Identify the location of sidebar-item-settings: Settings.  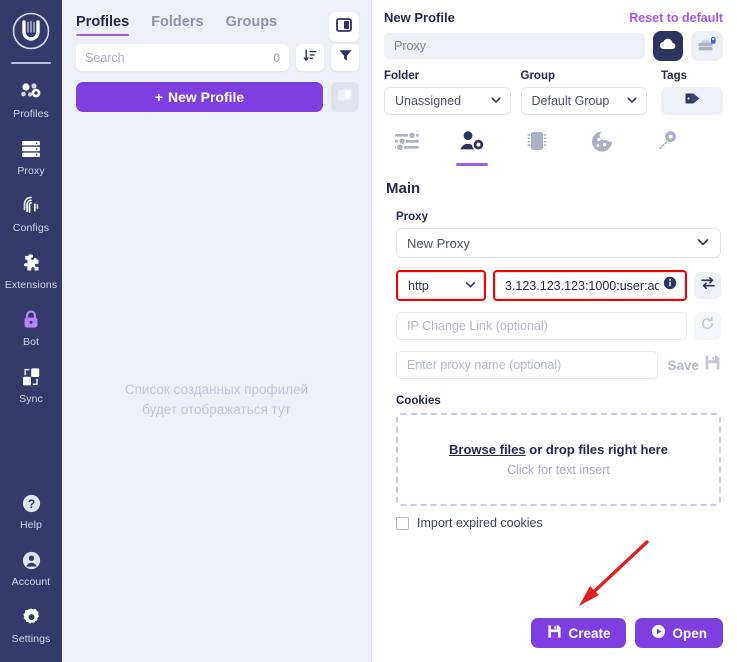
(31, 623).